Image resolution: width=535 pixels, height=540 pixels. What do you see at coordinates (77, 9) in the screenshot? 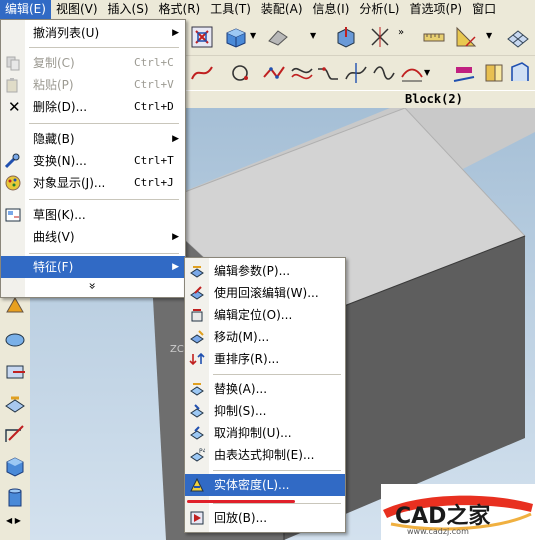
I see `menu-view: 视图(V)` at bounding box center [77, 9].